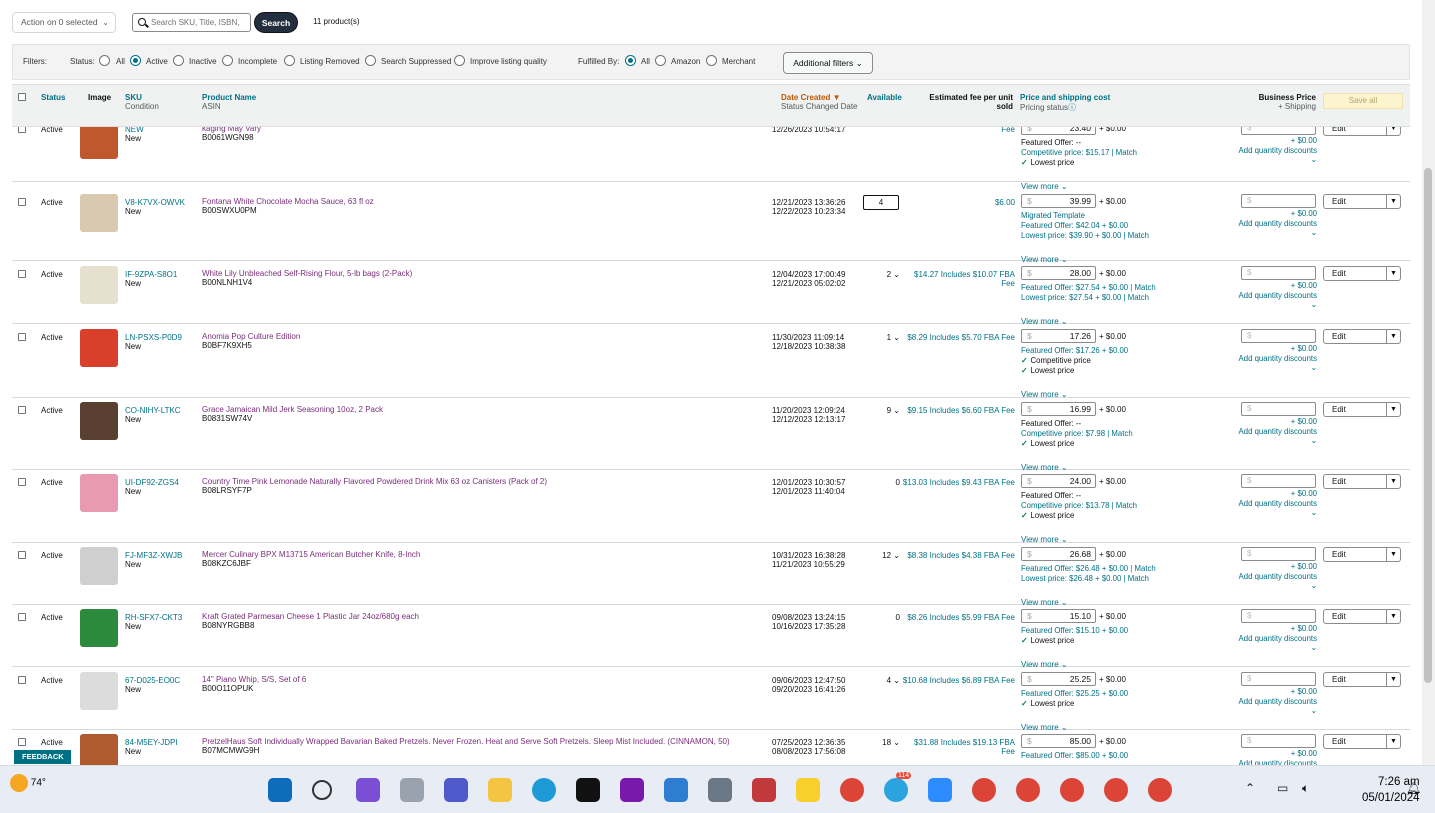  What do you see at coordinates (1058, 409) in the screenshot?
I see `price-input: $16.99` at bounding box center [1058, 409].